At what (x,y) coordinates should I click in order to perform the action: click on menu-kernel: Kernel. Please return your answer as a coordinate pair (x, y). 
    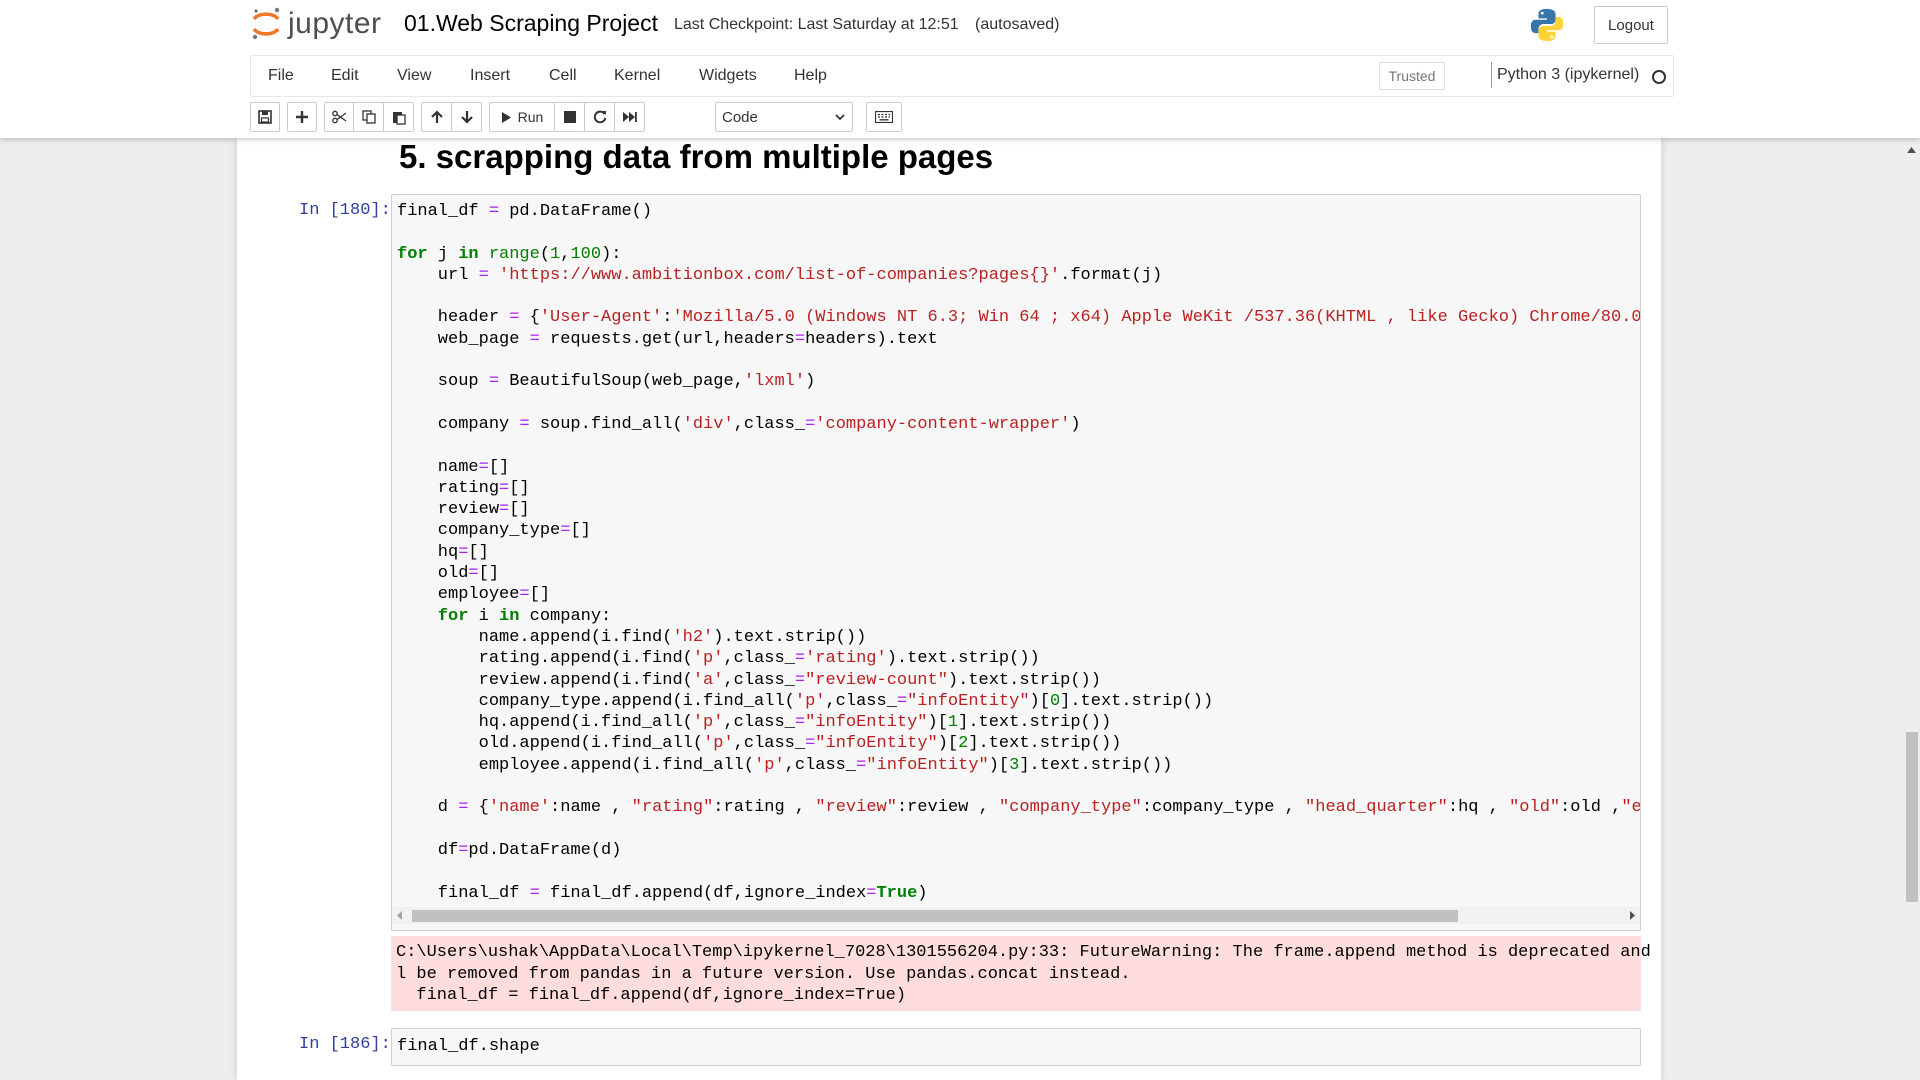
    Looking at the image, I should click on (637, 76).